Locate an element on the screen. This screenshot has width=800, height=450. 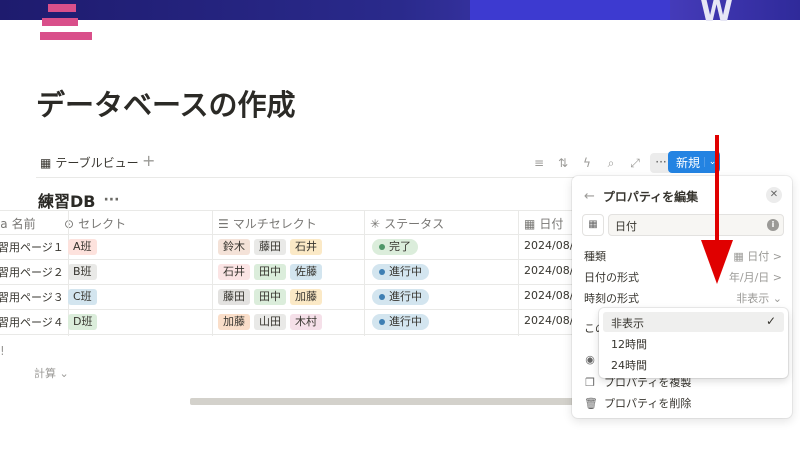
view-tab-label: テーブルビュー is located at coordinates (97, 163).